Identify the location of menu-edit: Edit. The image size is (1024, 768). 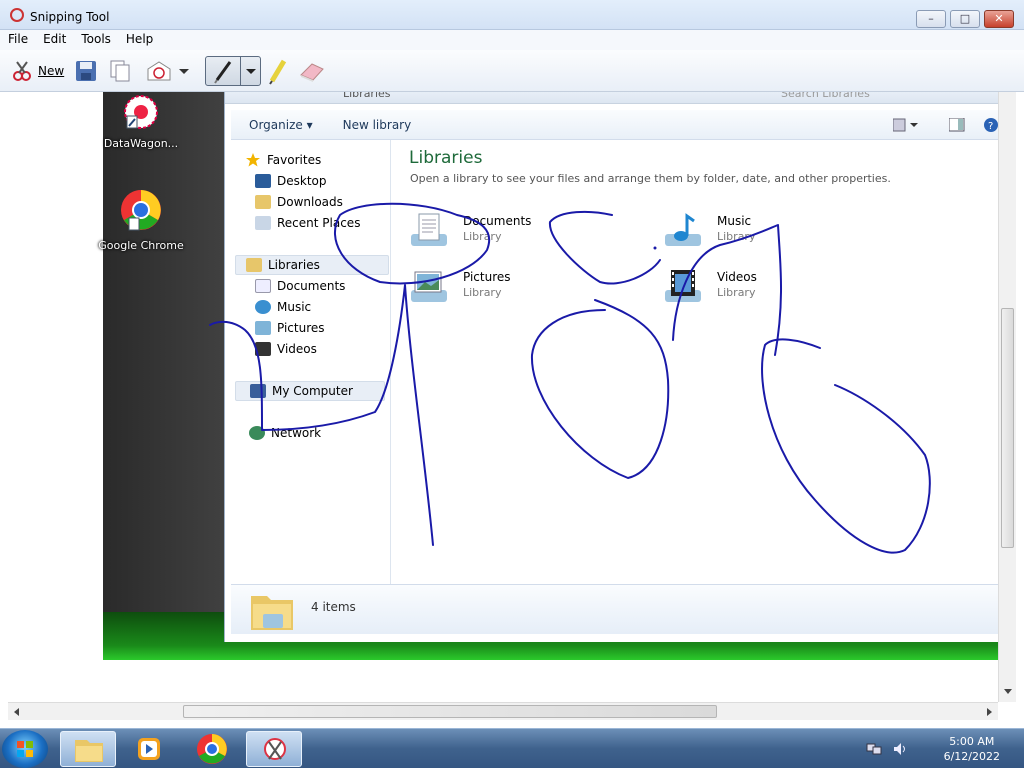
(54, 40).